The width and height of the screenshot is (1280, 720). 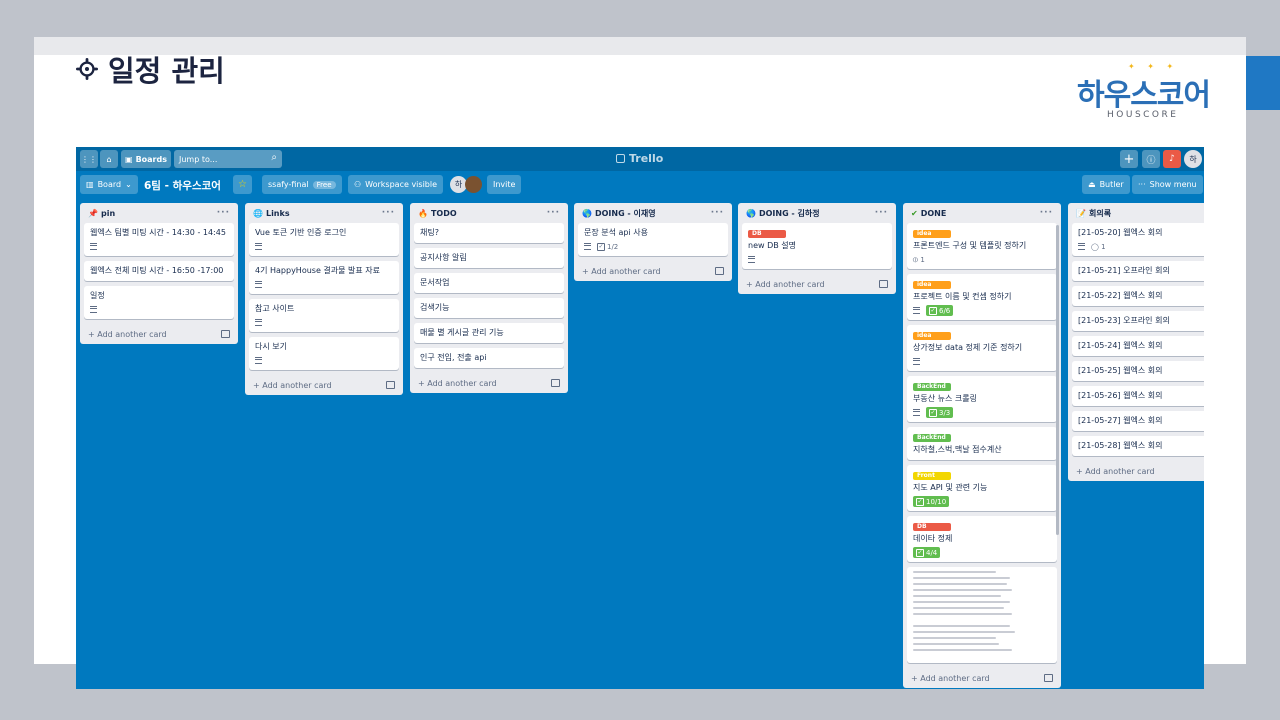 I want to click on list-header: 🌎 DOING - 이재영 ···, so click(x=653, y=213).